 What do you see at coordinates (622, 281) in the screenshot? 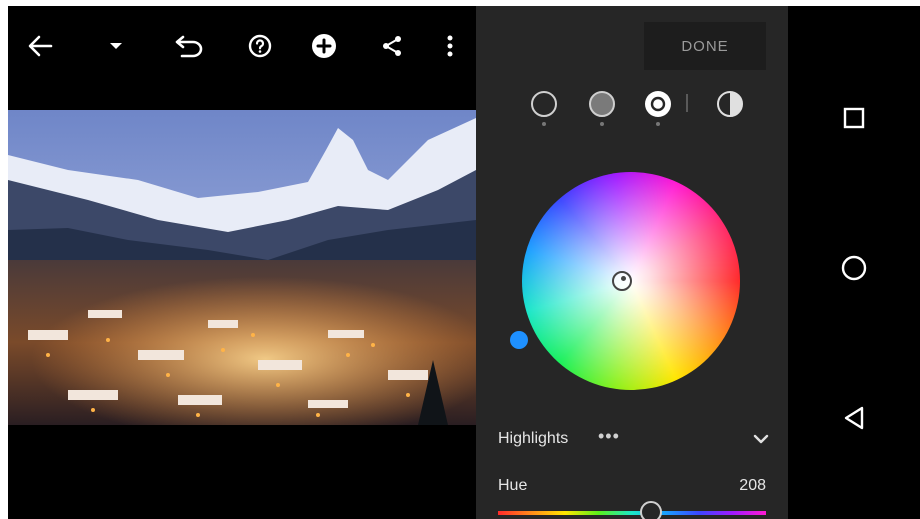
I see `color-wheel-handle` at bounding box center [622, 281].